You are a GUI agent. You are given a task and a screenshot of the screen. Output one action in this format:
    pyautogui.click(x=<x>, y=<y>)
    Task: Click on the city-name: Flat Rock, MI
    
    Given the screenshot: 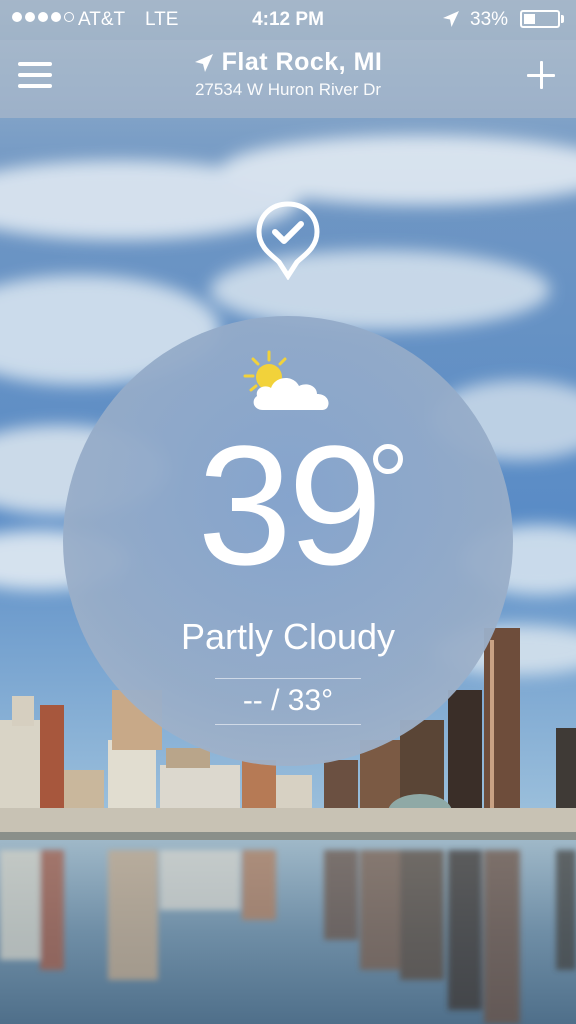 What is the action you would take?
    pyautogui.click(x=302, y=62)
    